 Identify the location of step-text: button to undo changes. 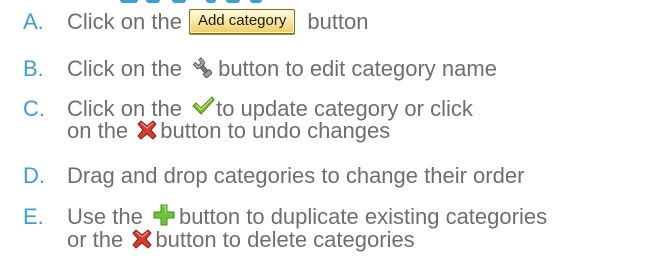
(275, 130).